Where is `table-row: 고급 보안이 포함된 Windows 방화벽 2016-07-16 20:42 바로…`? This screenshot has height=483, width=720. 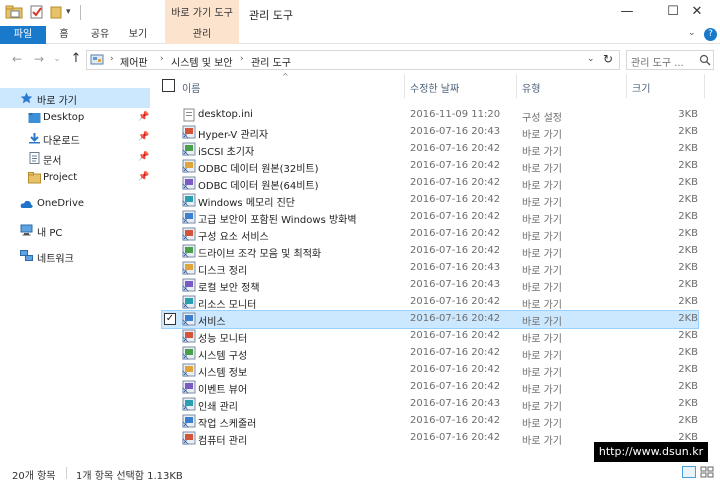
table-row: 고급 보안이 포함된 Windows 방화벽 2016-07-16 20:42 바로… is located at coordinates (430, 217).